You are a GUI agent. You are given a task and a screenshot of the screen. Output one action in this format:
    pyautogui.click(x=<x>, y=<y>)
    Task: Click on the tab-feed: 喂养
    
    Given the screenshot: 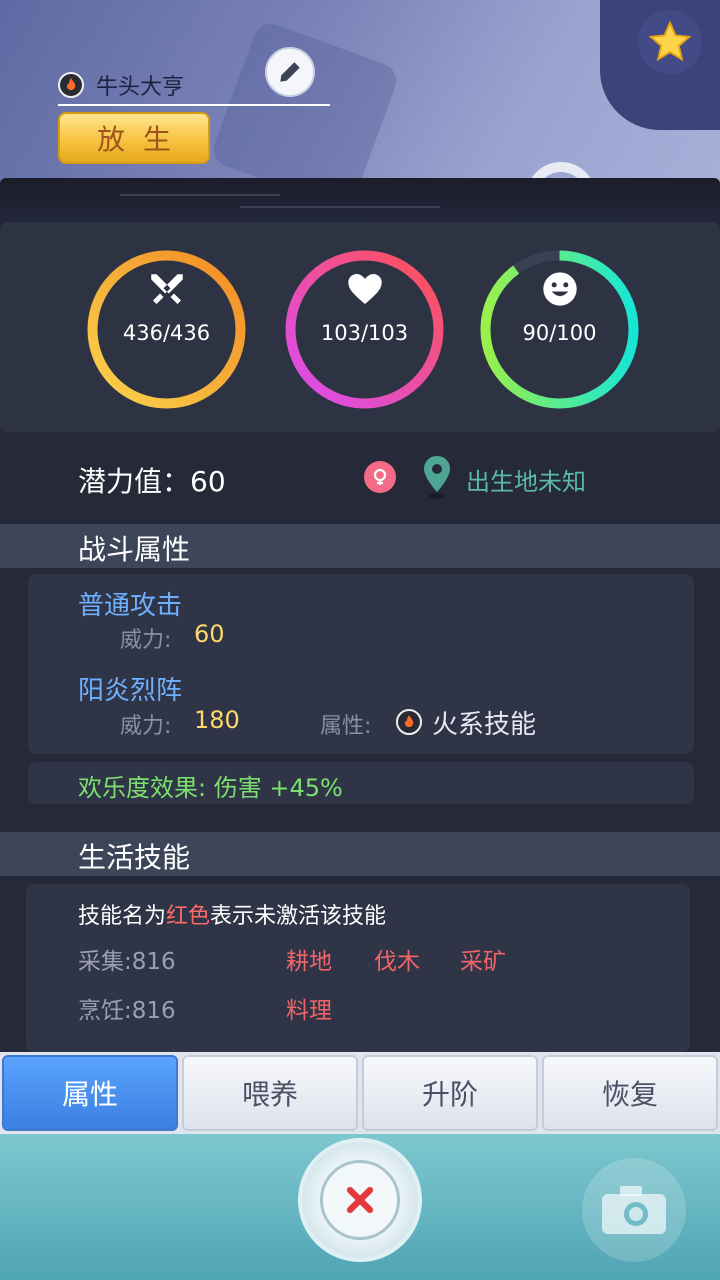 What is the action you would take?
    pyautogui.click(x=270, y=1093)
    